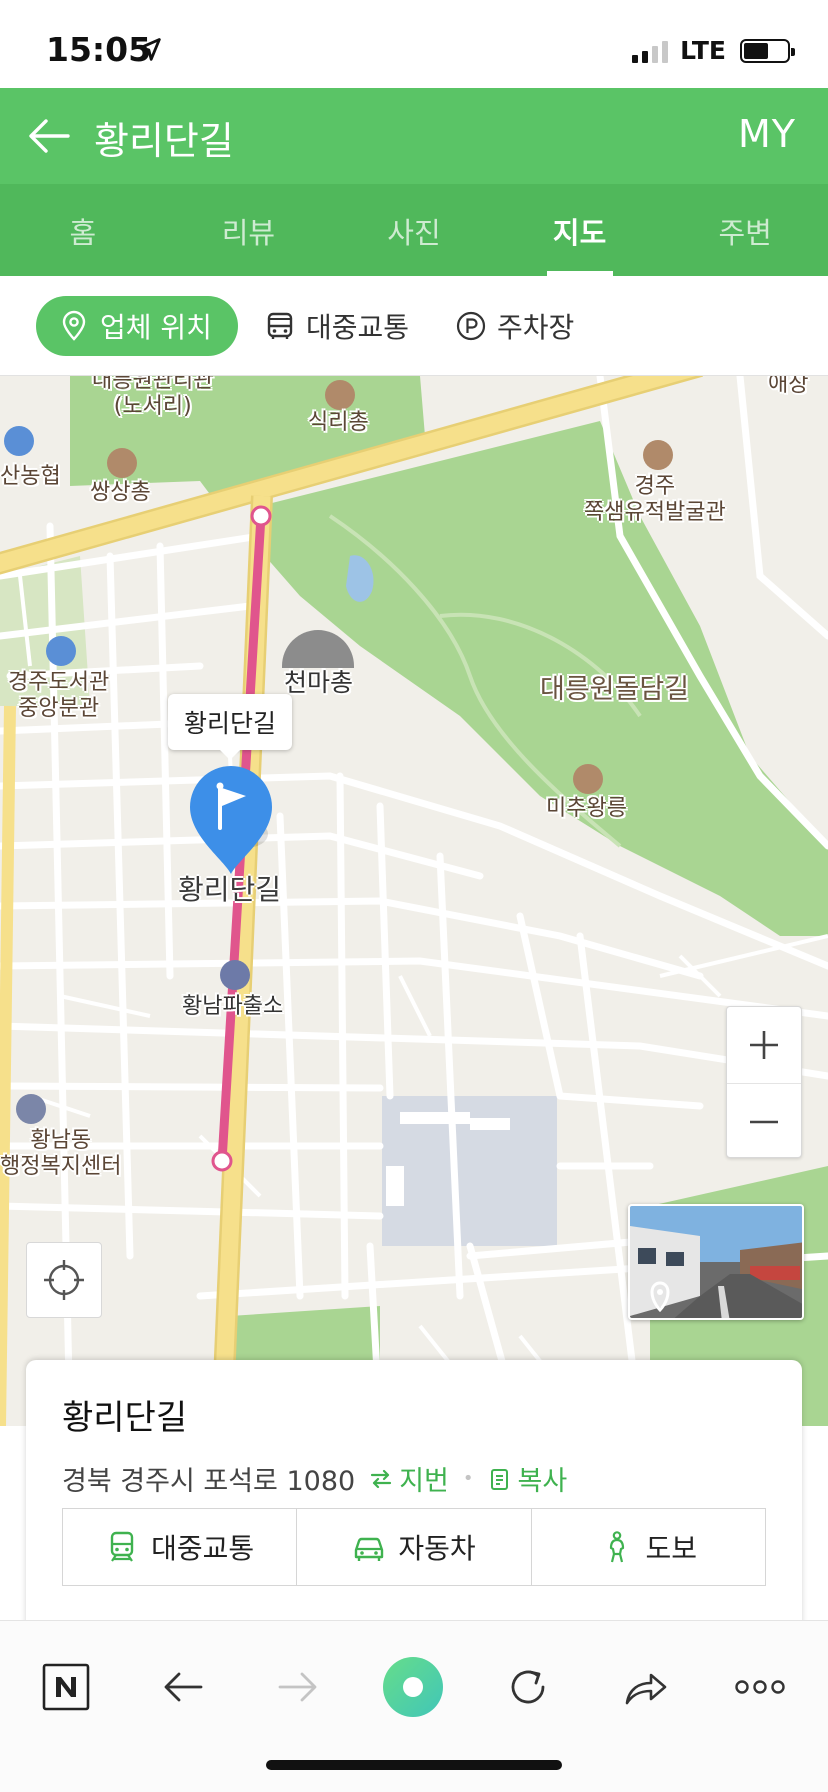 The width and height of the screenshot is (828, 1792). What do you see at coordinates (122, 1546) in the screenshot?
I see `train-icon` at bounding box center [122, 1546].